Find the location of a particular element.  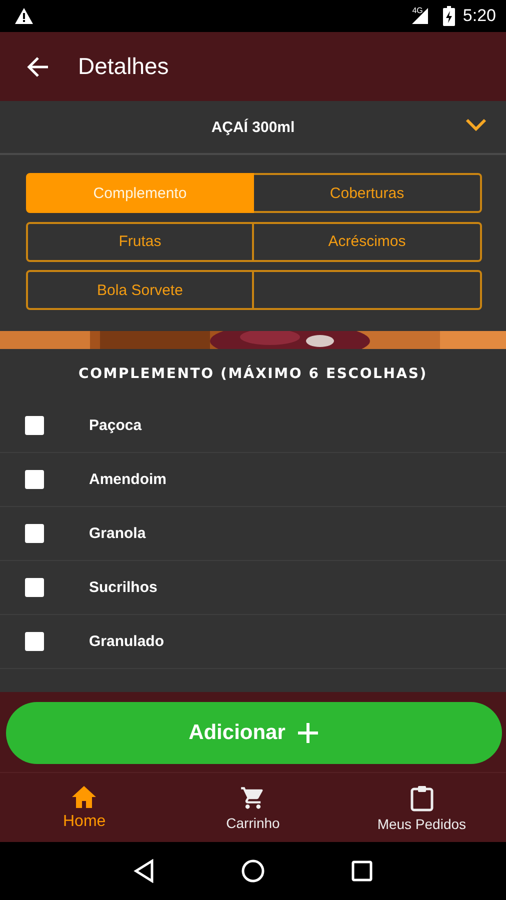

plus-icon is located at coordinates (308, 733).